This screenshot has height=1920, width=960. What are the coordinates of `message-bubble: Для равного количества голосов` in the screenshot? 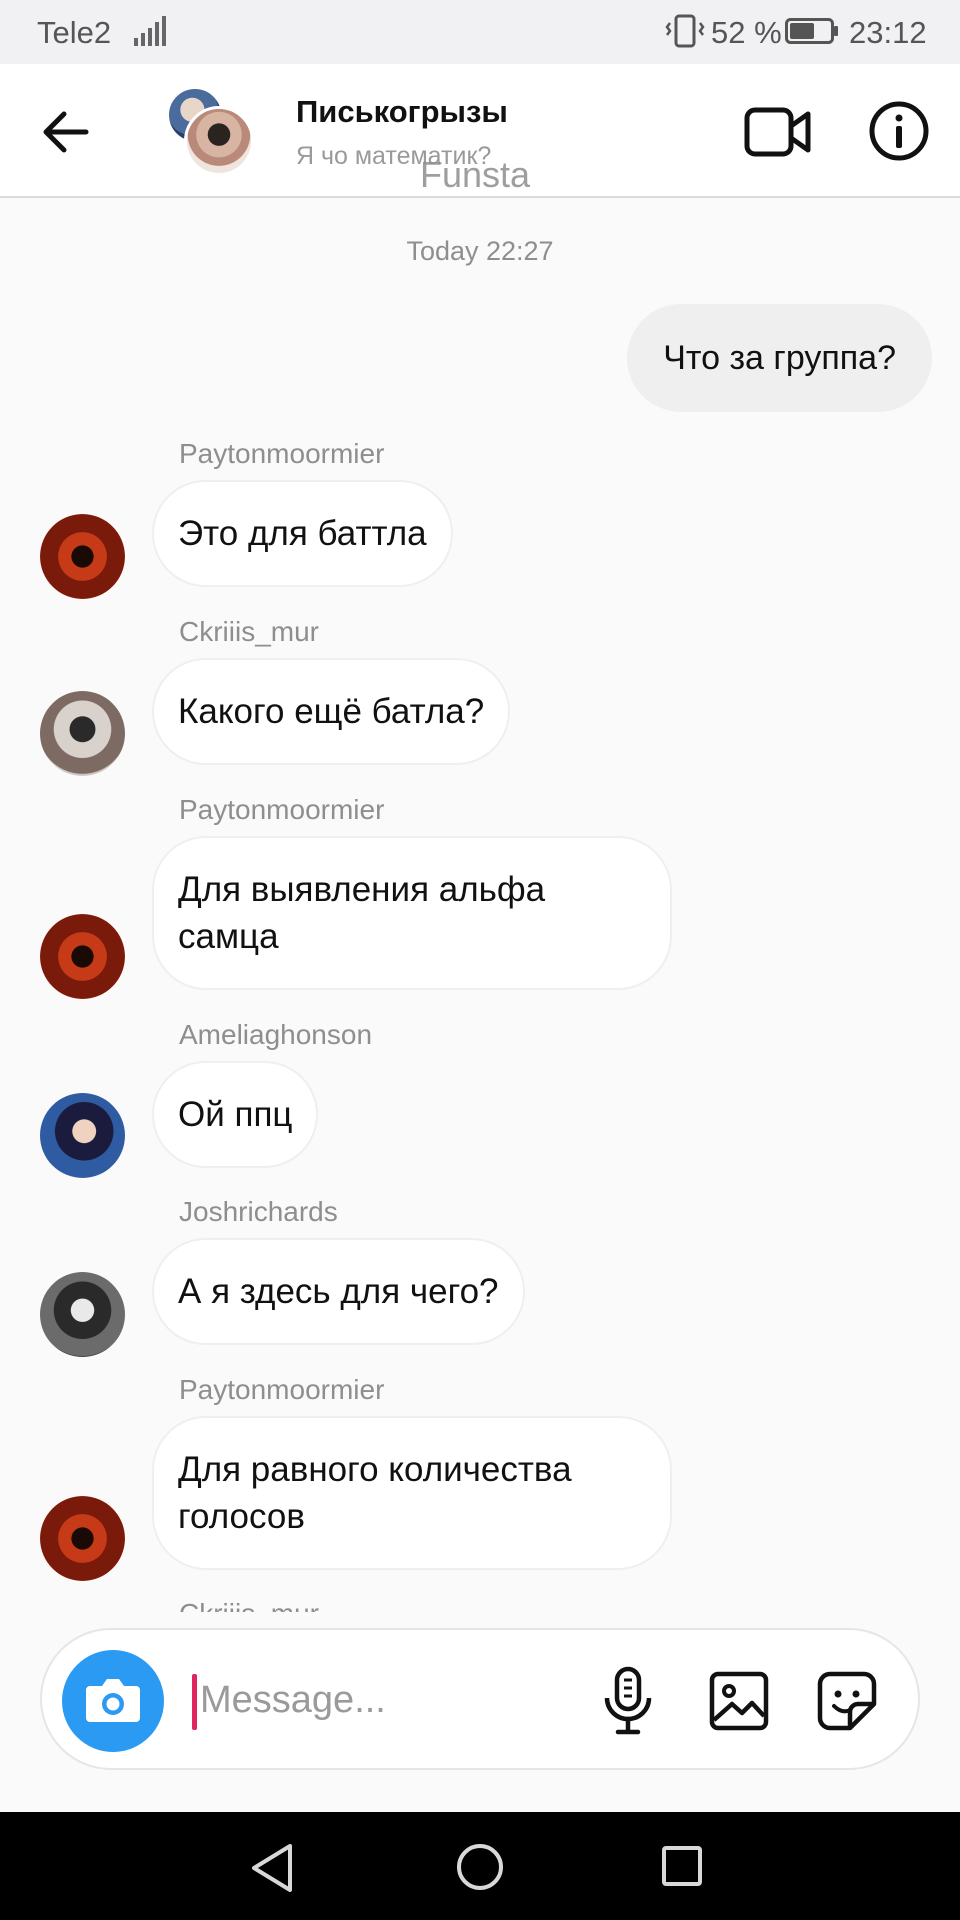 It's located at (412, 1493).